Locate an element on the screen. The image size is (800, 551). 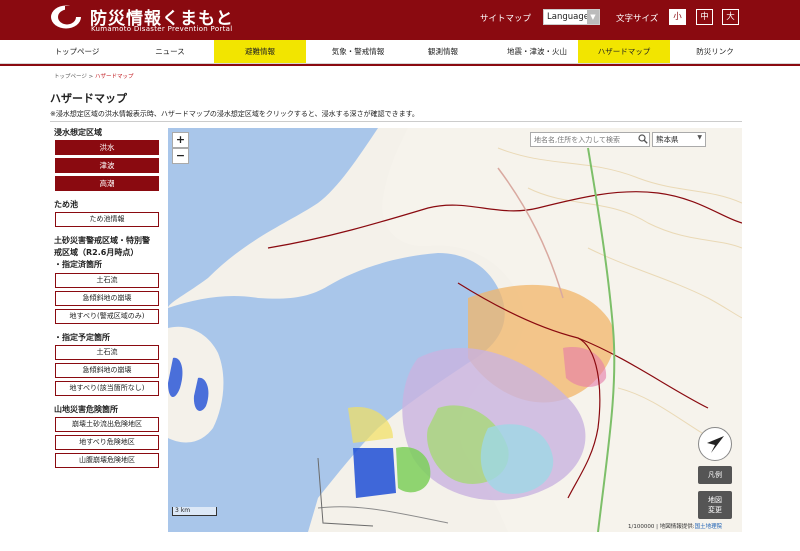
font-size-large-button: 大 is located at coordinates (730, 17).